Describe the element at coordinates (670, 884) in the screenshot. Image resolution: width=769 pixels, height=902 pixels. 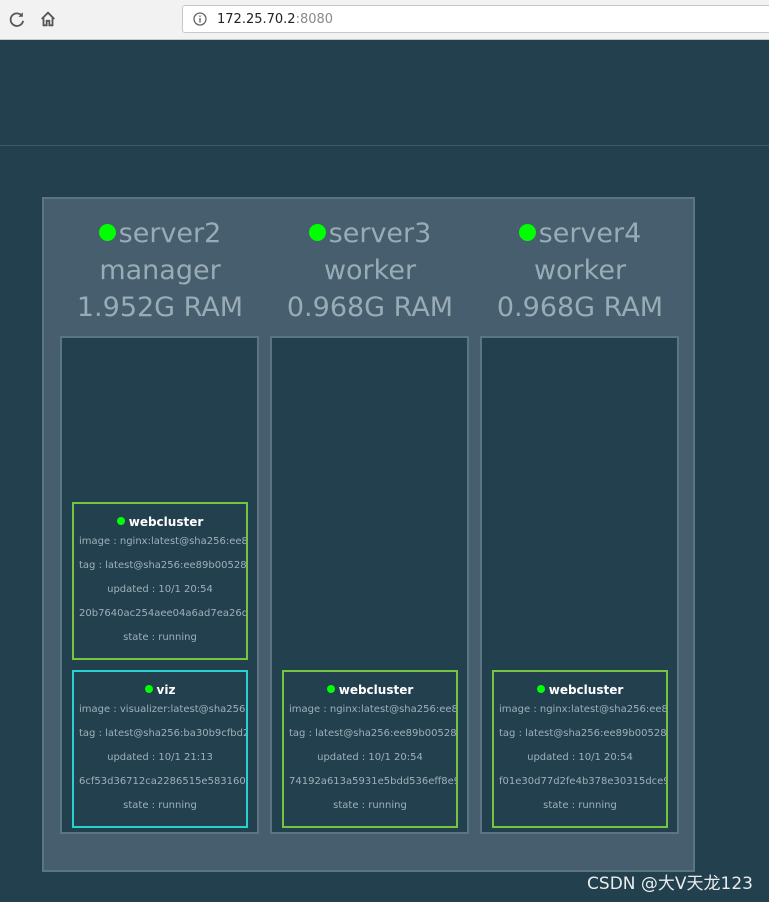
I see `watermark: CSDN @大V天龙123` at that location.